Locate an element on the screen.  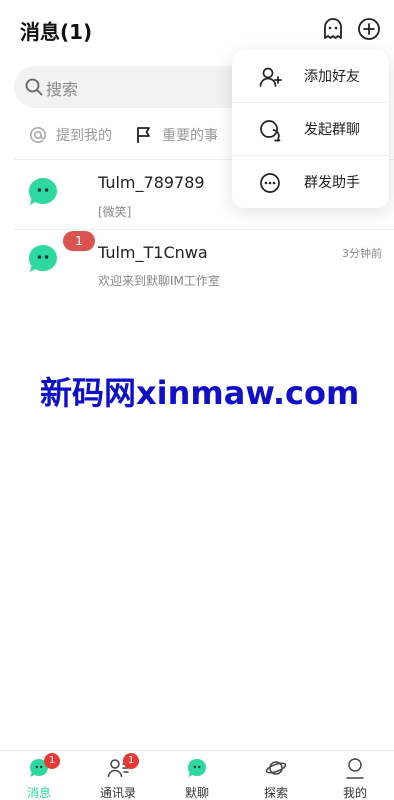
filter-label: 重要的事 is located at coordinates (190, 136).